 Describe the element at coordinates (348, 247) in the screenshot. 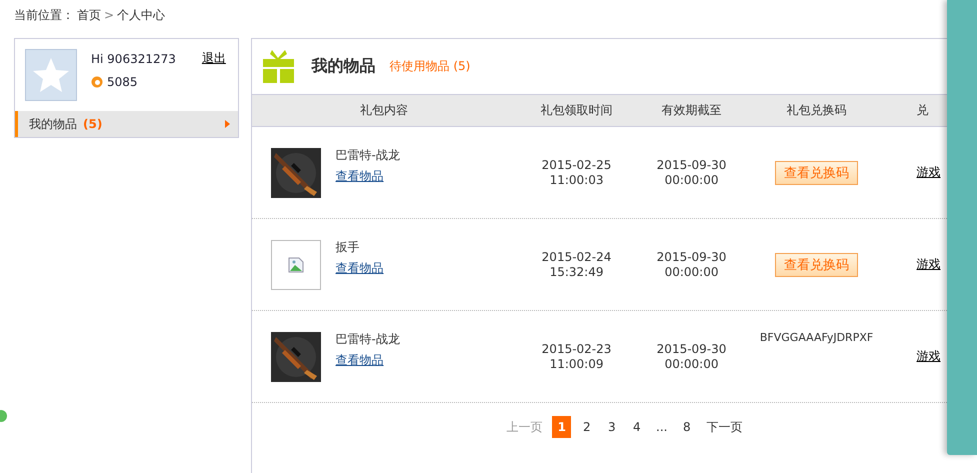

I see `item-name: 扳手` at that location.